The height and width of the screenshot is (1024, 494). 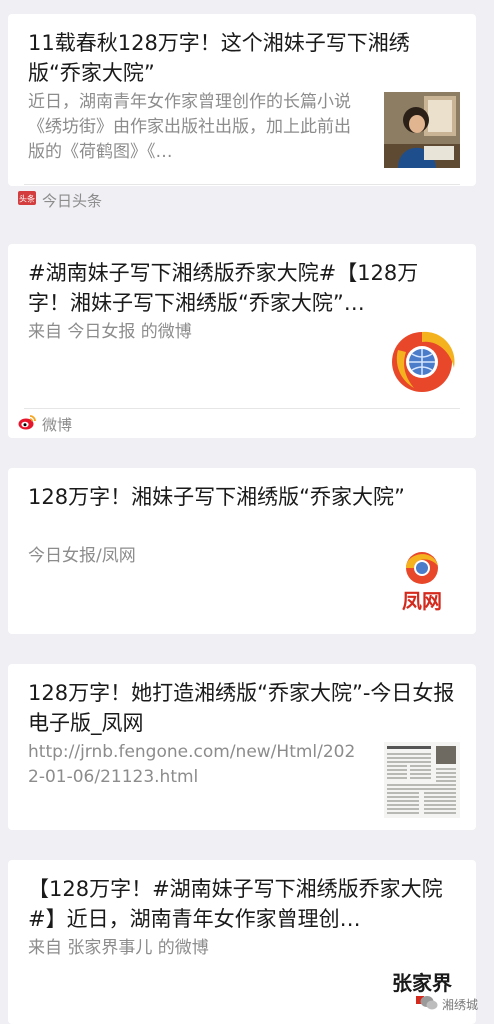 I want to click on source-row: 头条 今日头条, so click(x=60, y=200).